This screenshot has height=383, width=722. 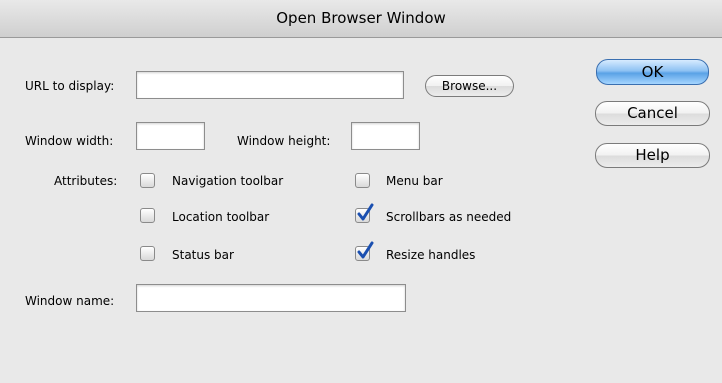 I want to click on dialog-title: Open Browser Window, so click(x=361, y=18).